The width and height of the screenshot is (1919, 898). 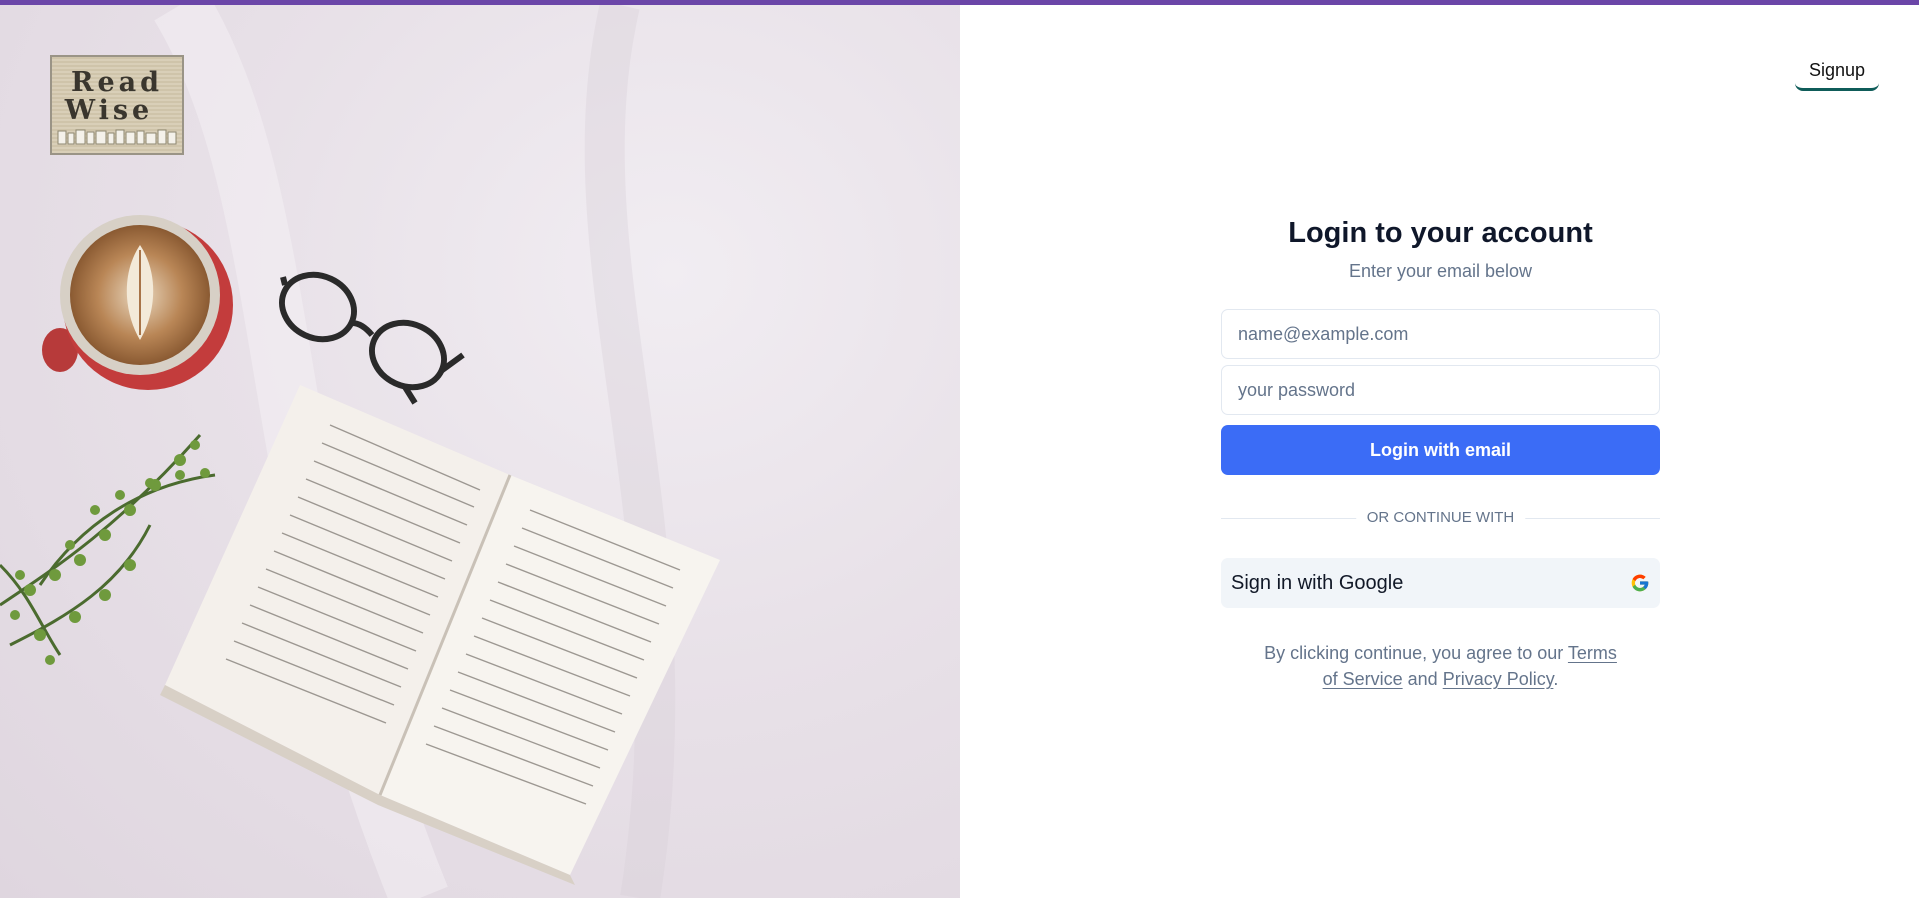 What do you see at coordinates (1440, 334) in the screenshot?
I see `email-input` at bounding box center [1440, 334].